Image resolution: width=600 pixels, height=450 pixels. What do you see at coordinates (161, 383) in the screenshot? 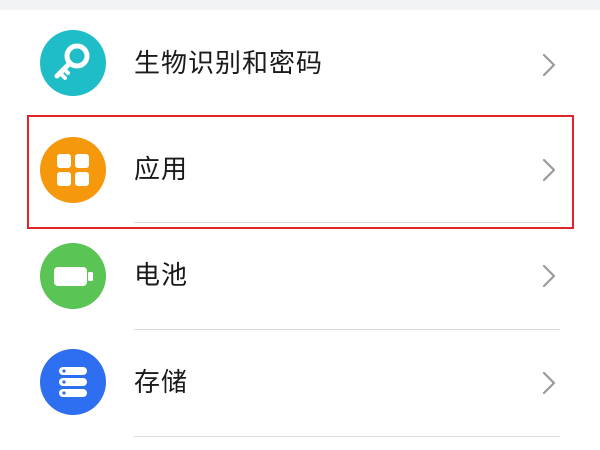
I see `settings-item-label: 存储` at bounding box center [161, 383].